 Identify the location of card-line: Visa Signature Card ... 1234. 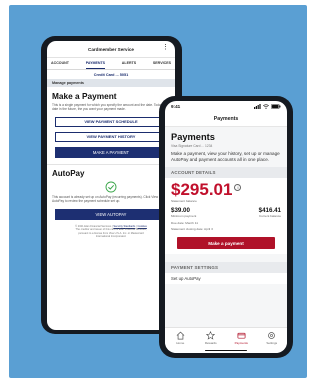
(192, 146).